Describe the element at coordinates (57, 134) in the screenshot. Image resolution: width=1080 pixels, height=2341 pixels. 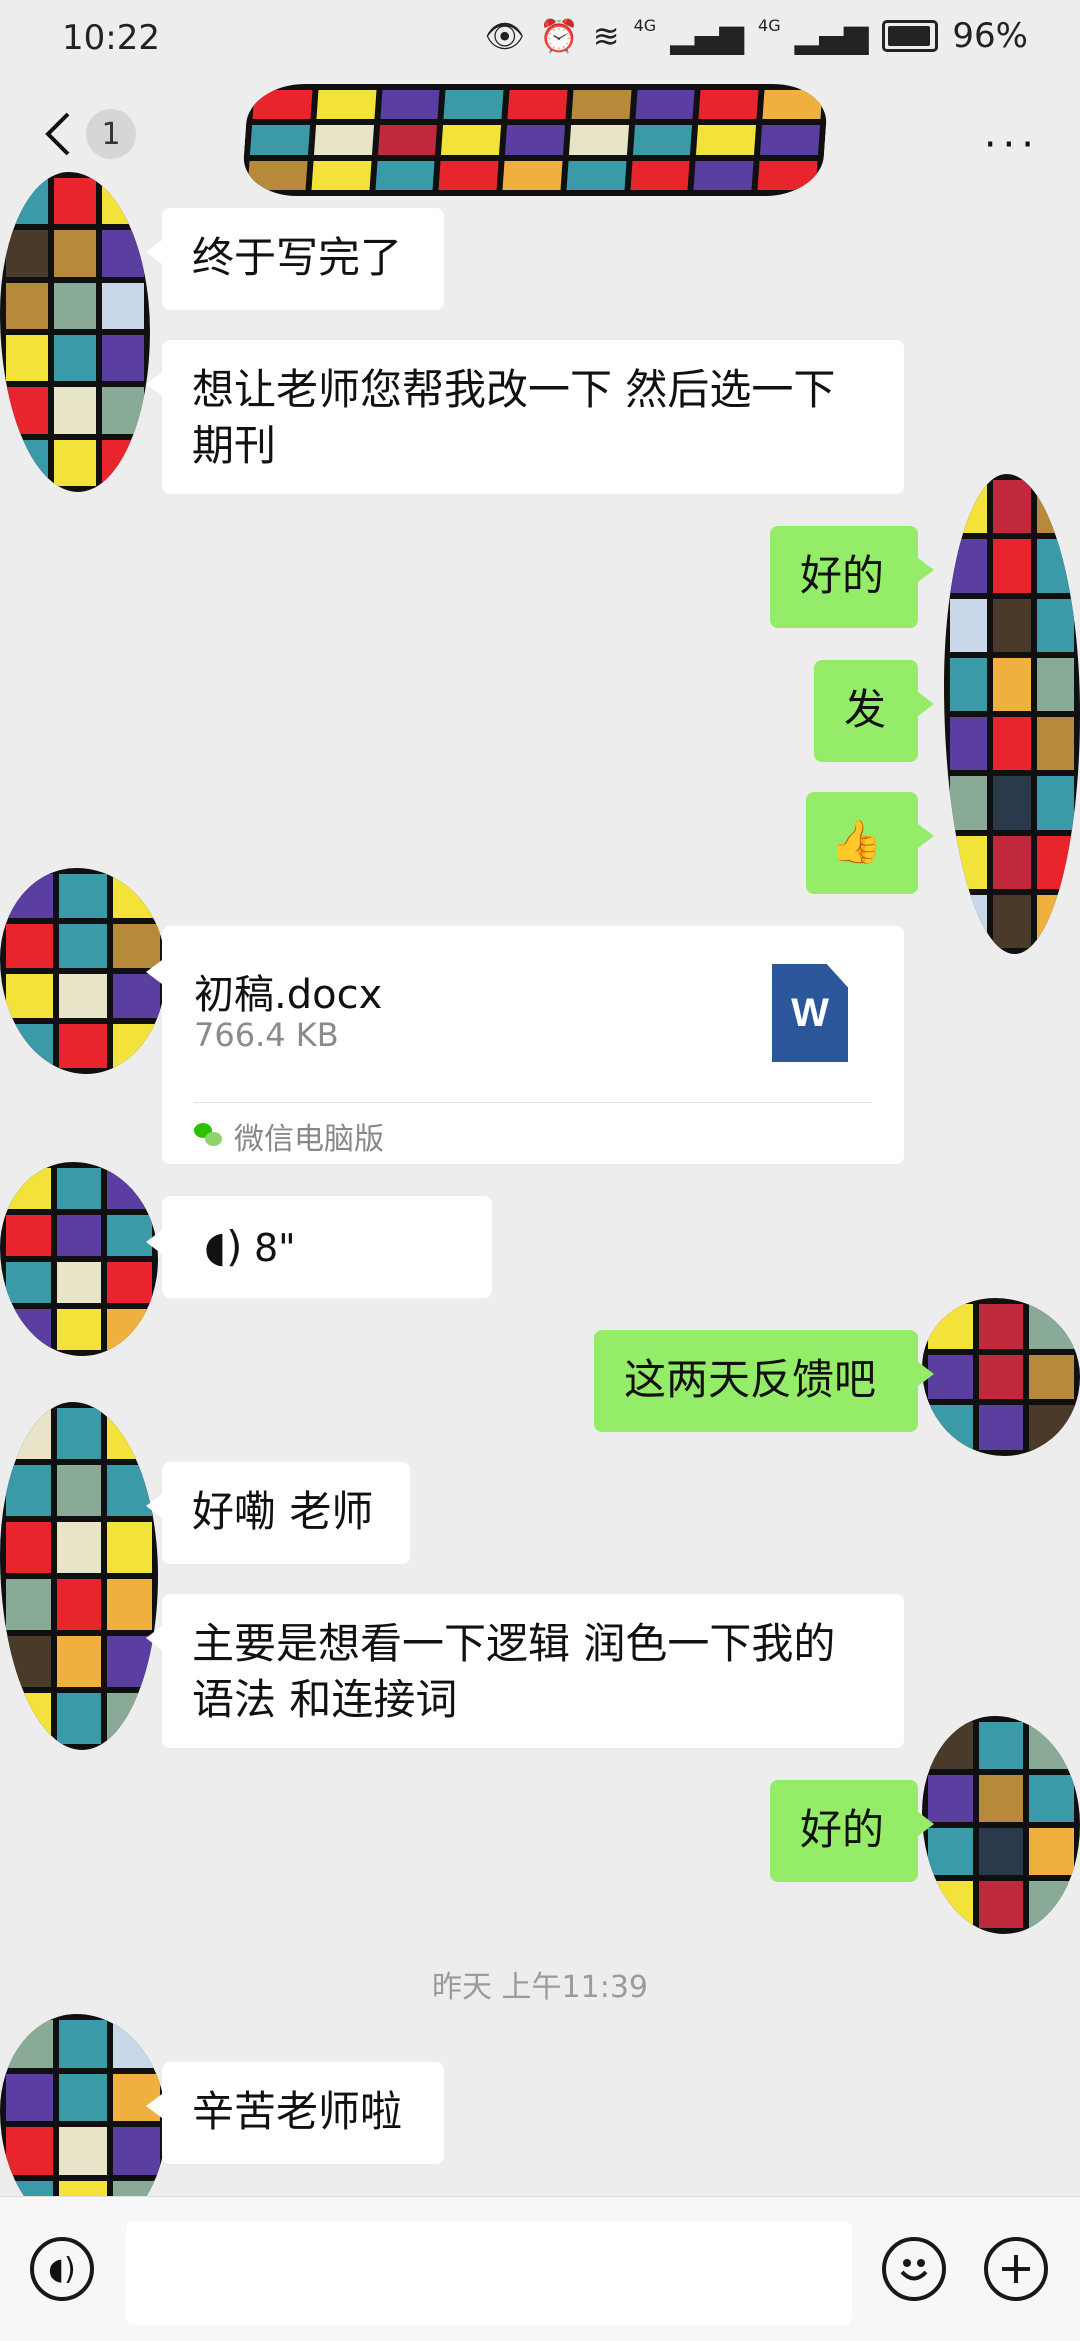
I see `chevron-left-icon` at that location.